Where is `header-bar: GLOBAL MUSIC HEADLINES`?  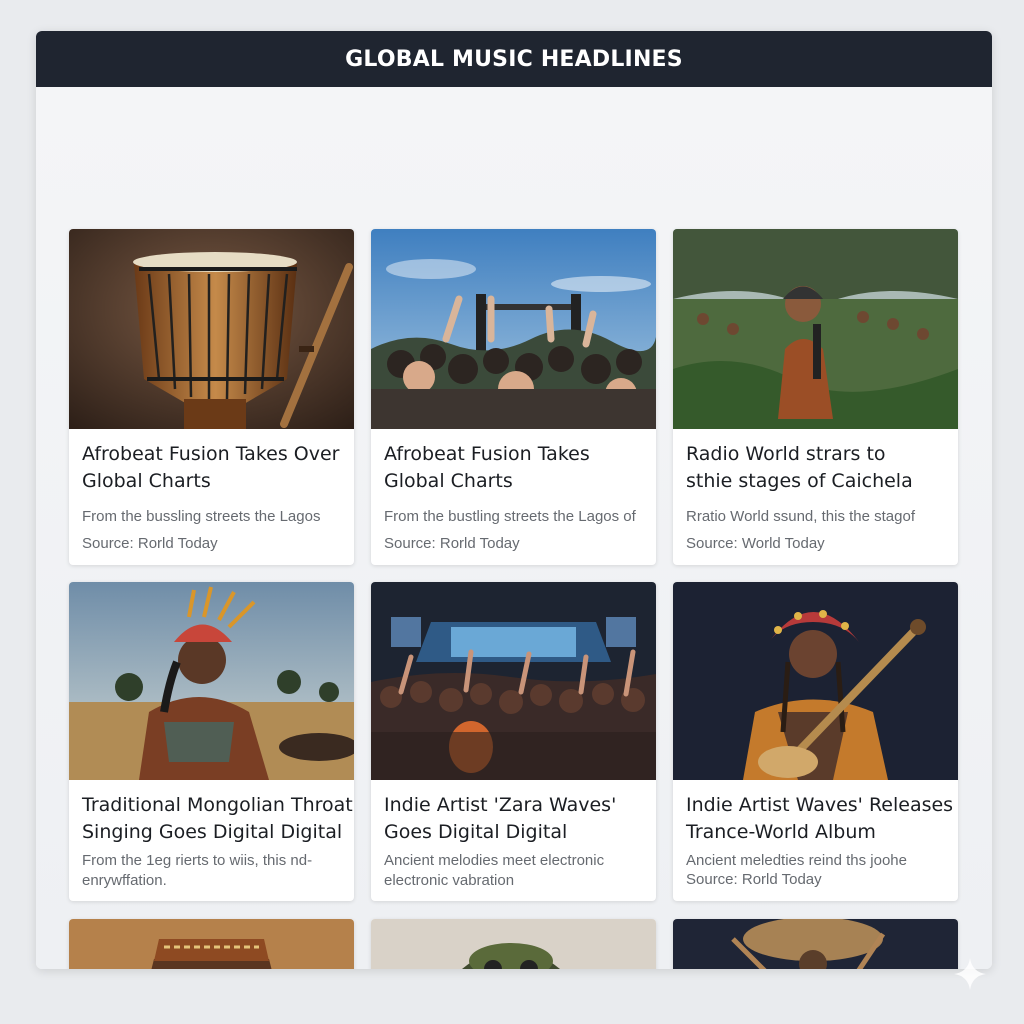 header-bar: GLOBAL MUSIC HEADLINES is located at coordinates (514, 59).